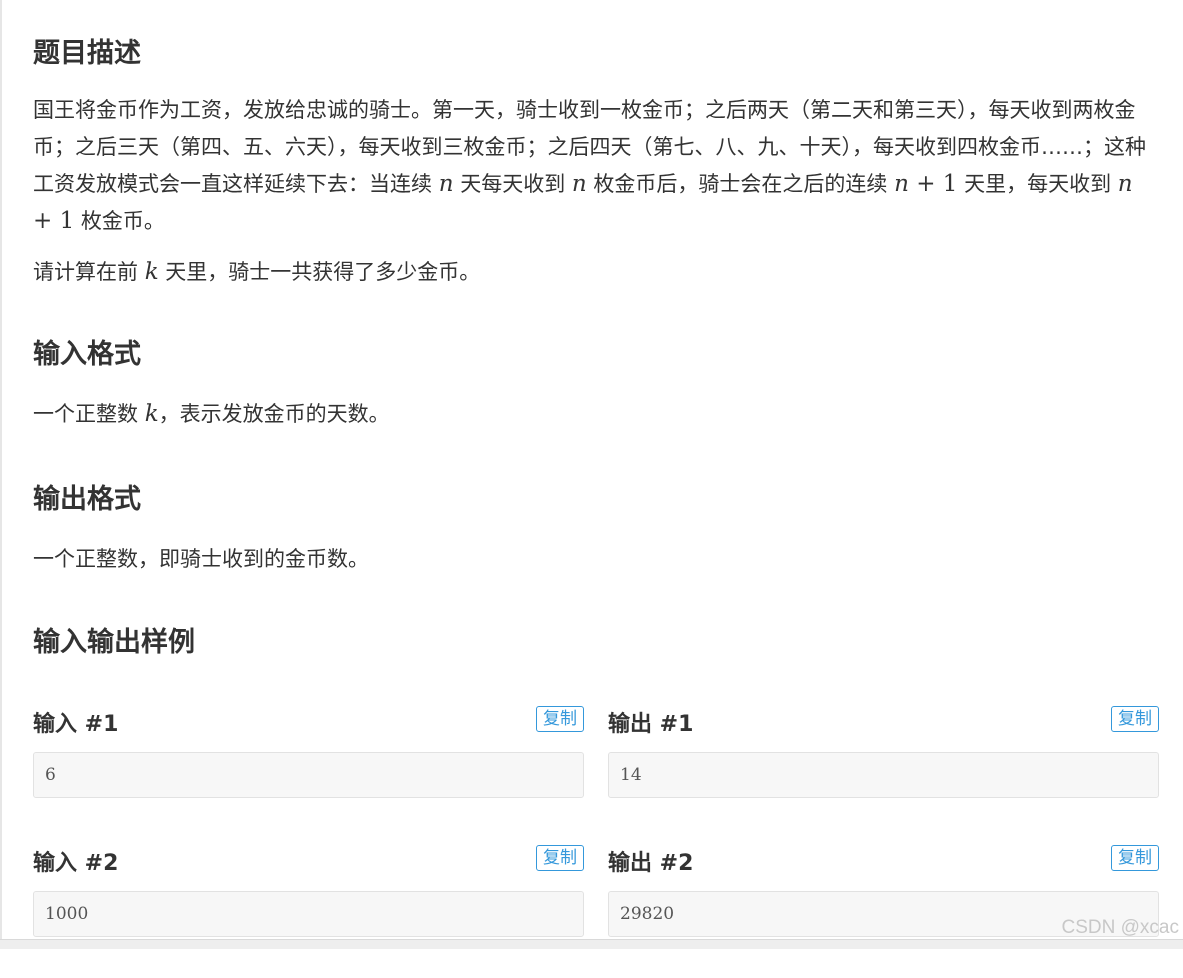 This screenshot has width=1183, height=978. What do you see at coordinates (308, 914) in the screenshot?
I see `sample-input-box: 1000` at bounding box center [308, 914].